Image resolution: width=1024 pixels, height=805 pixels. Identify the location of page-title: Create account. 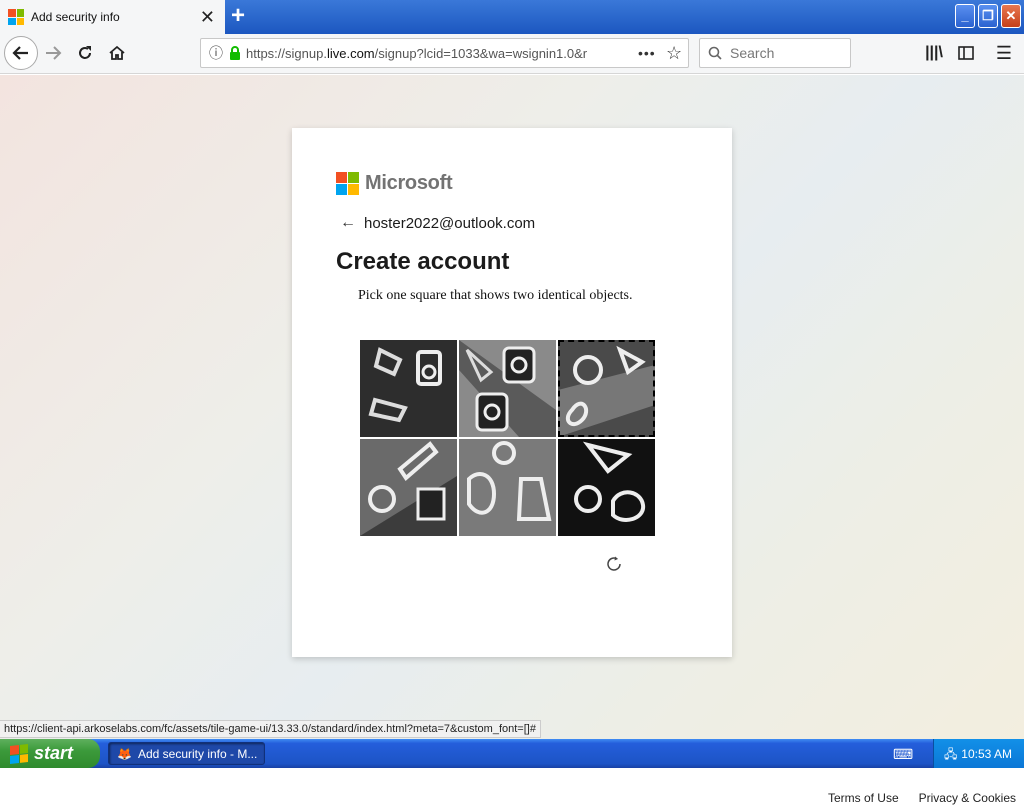
(423, 261).